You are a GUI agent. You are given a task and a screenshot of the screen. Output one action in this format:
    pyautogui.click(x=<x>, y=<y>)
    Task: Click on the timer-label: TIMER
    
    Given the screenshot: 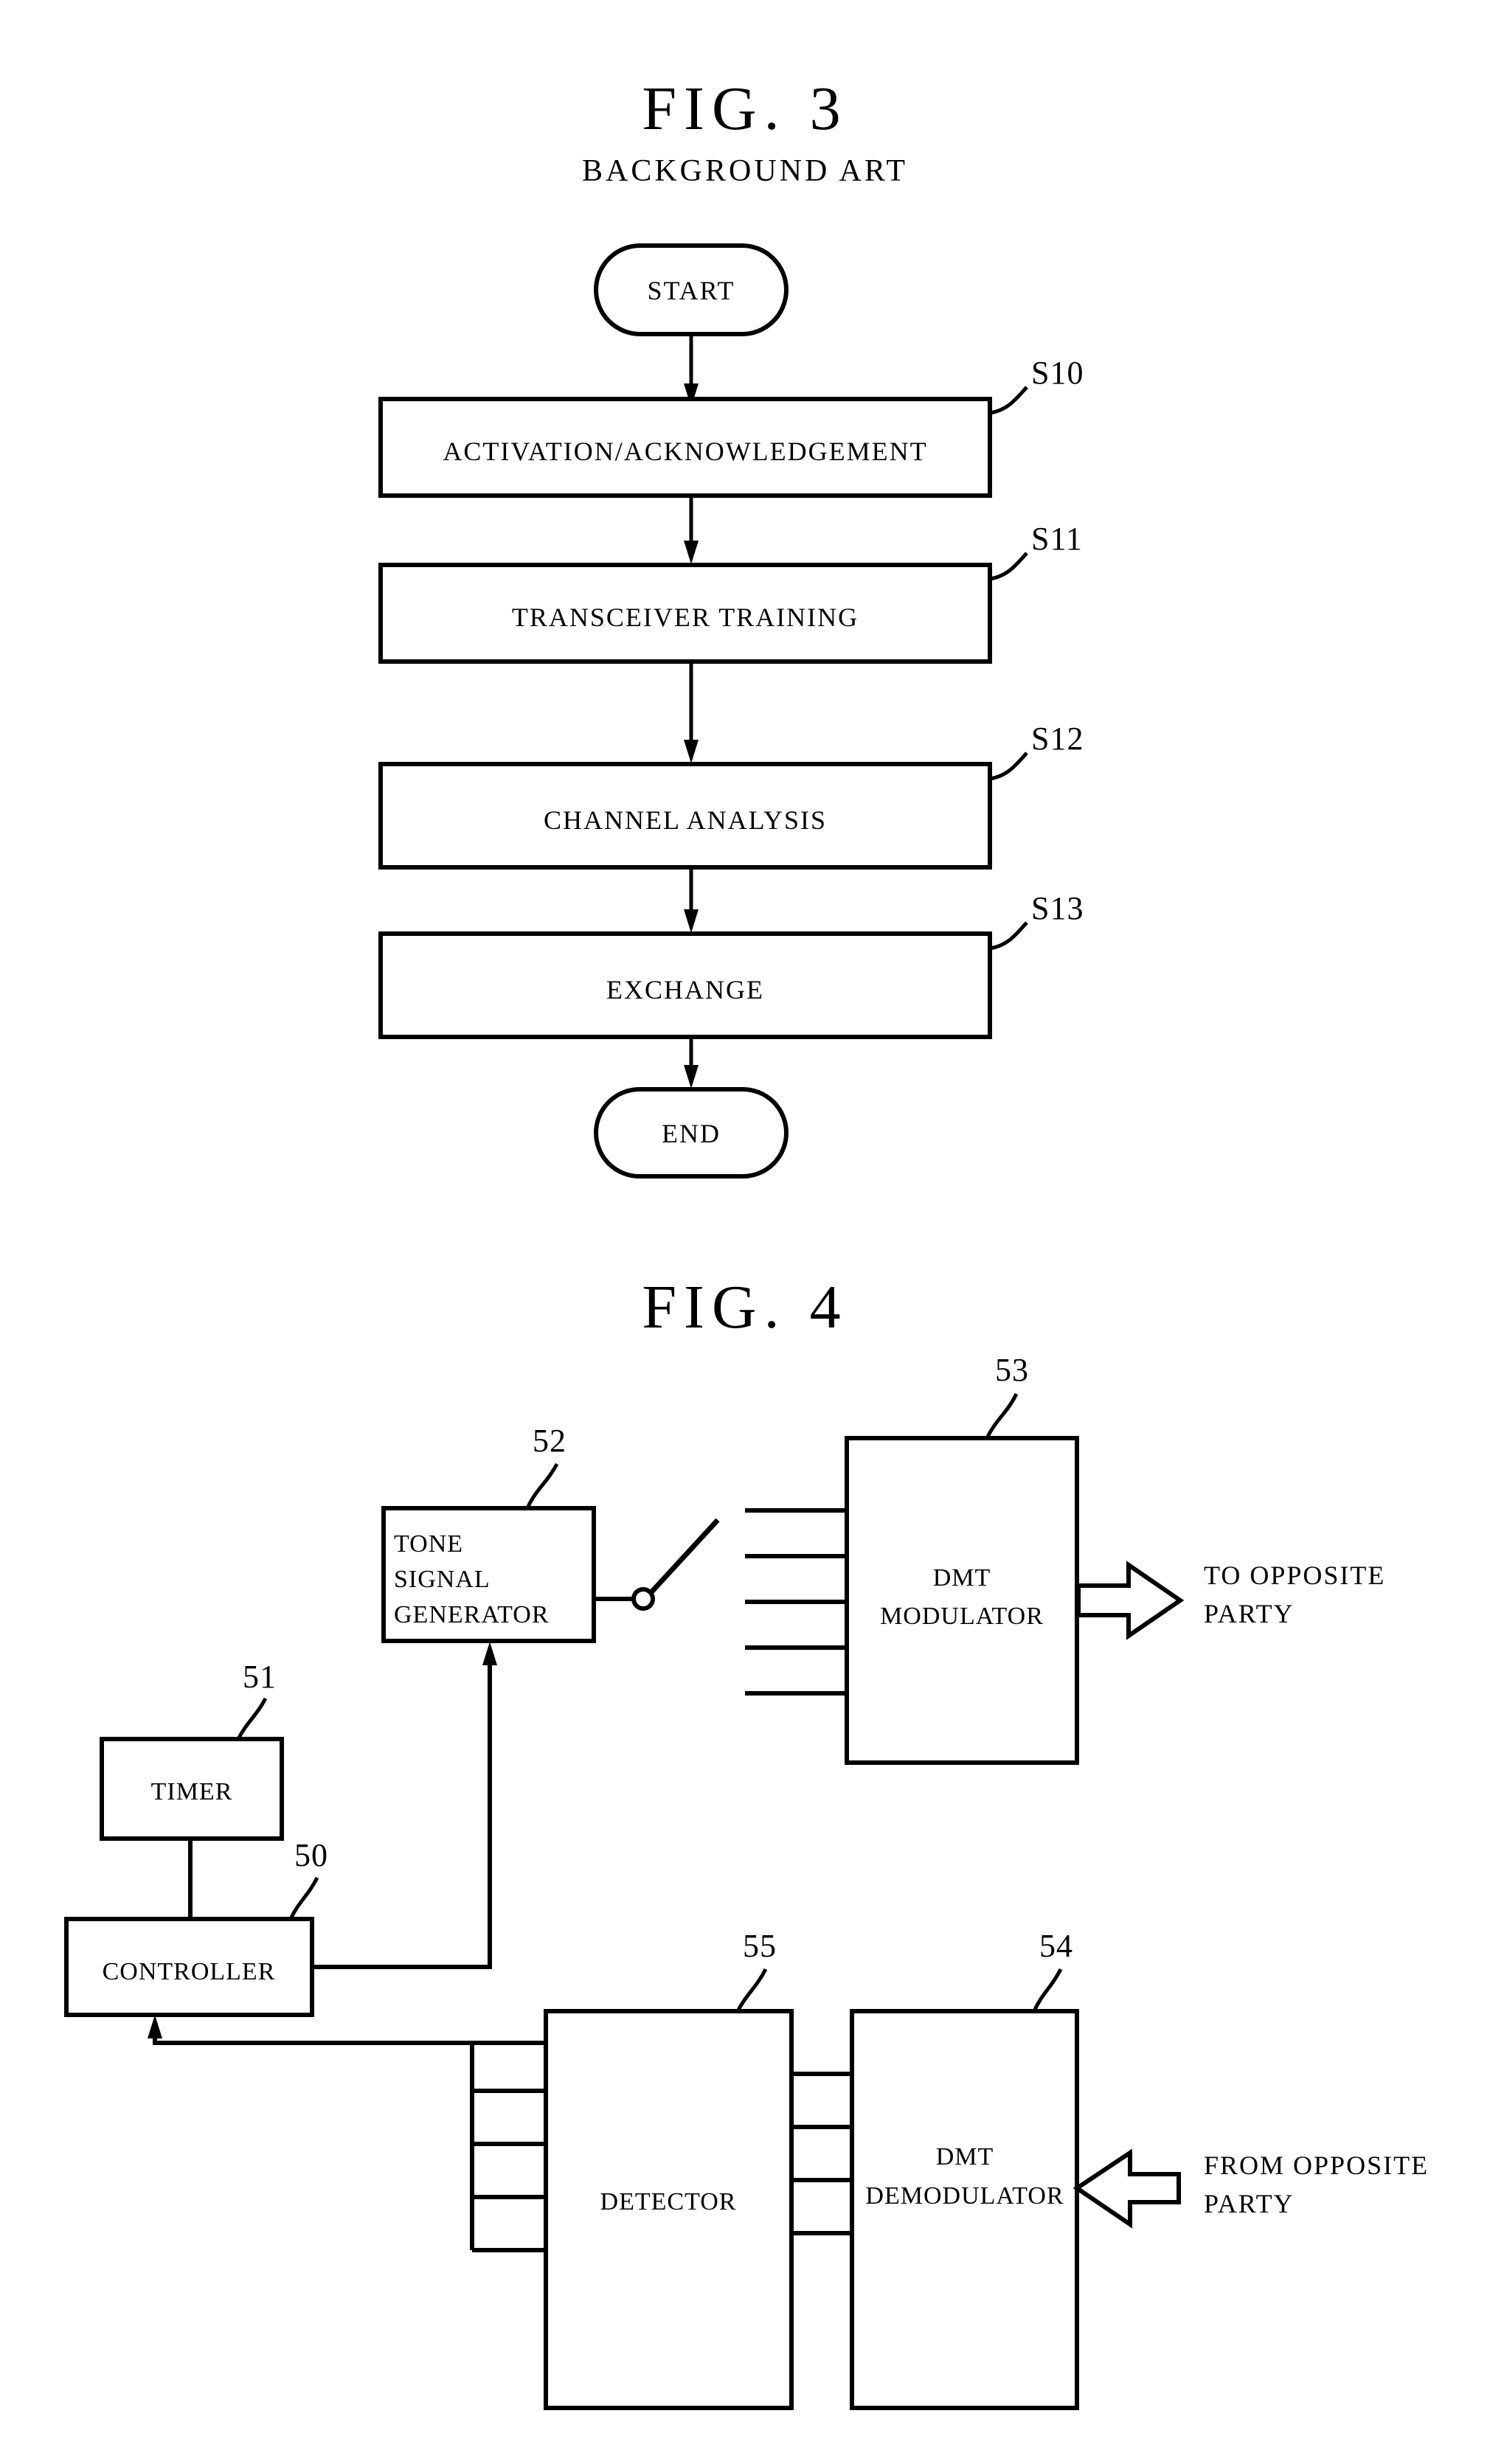 What is the action you would take?
    pyautogui.click(x=192, y=1791)
    